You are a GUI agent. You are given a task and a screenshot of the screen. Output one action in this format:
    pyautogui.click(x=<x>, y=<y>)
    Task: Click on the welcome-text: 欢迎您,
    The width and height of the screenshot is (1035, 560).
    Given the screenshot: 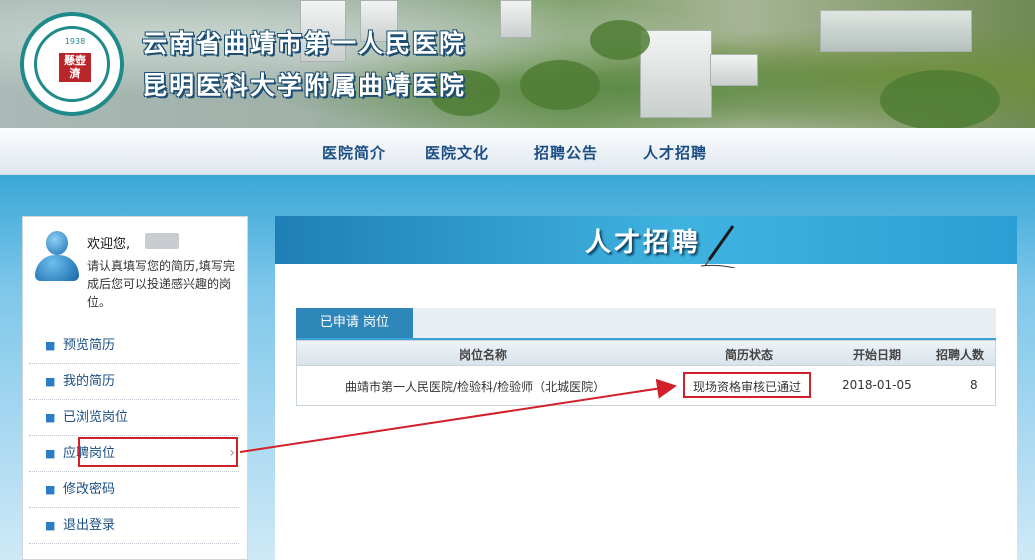 What is the action you would take?
    pyautogui.click(x=109, y=244)
    